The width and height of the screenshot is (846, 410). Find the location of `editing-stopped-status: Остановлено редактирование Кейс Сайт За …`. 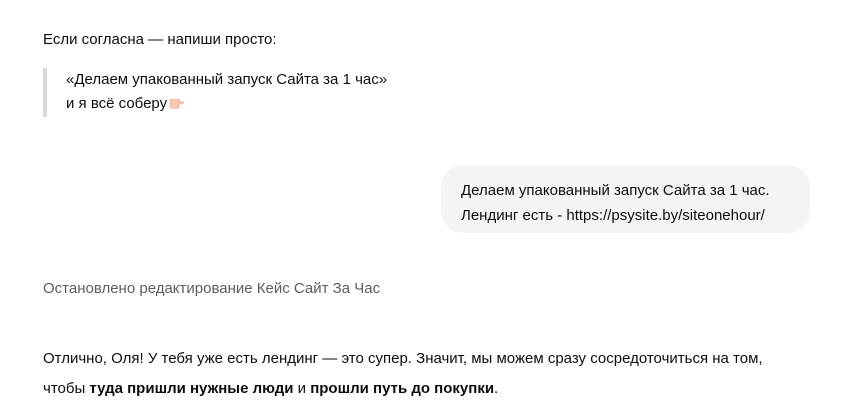

editing-stopped-status: Остановлено редактирование Кейс Сайт За … is located at coordinates (212, 288).